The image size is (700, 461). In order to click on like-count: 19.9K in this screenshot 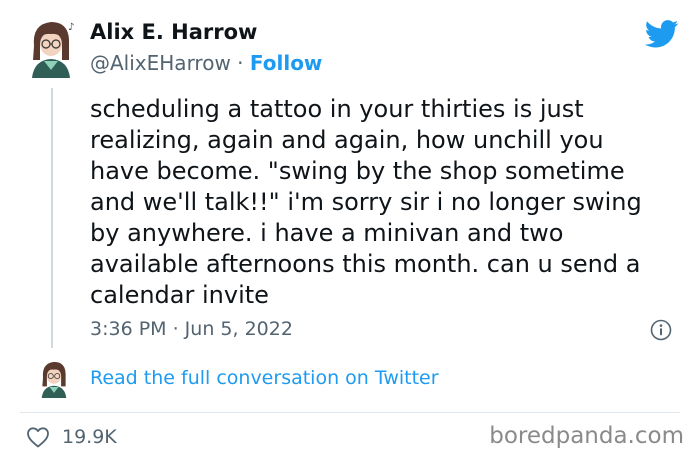, I will do `click(89, 437)`.